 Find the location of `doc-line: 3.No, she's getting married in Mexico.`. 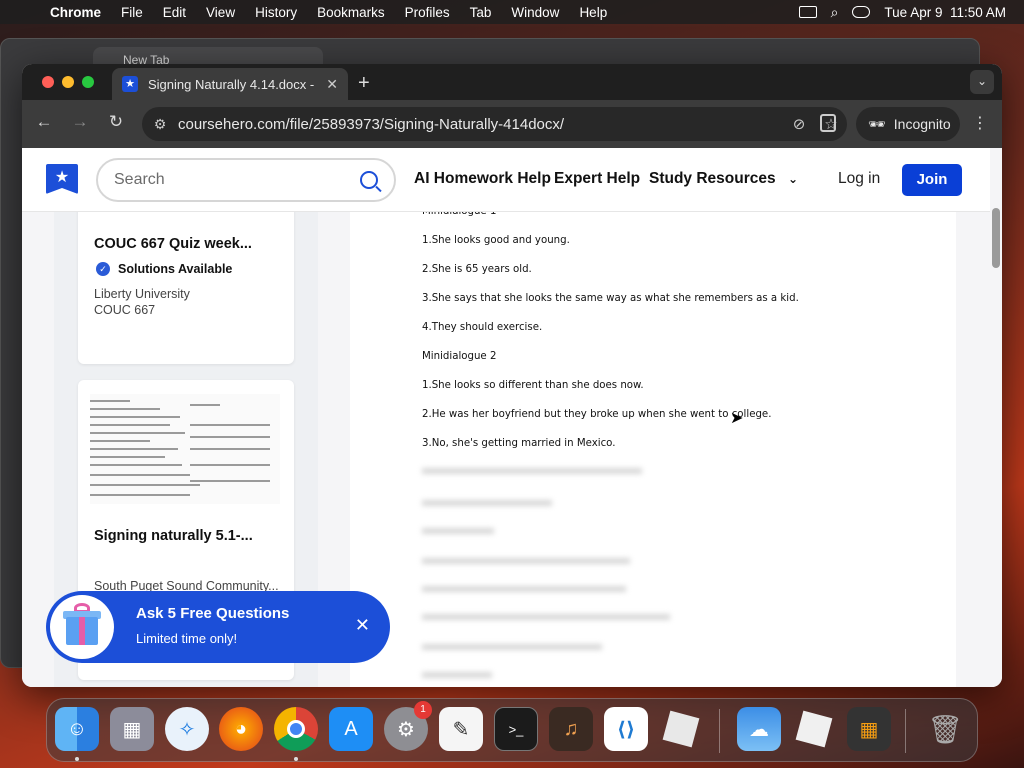

doc-line: 3.No, she's getting married in Mexico. is located at coordinates (519, 443).